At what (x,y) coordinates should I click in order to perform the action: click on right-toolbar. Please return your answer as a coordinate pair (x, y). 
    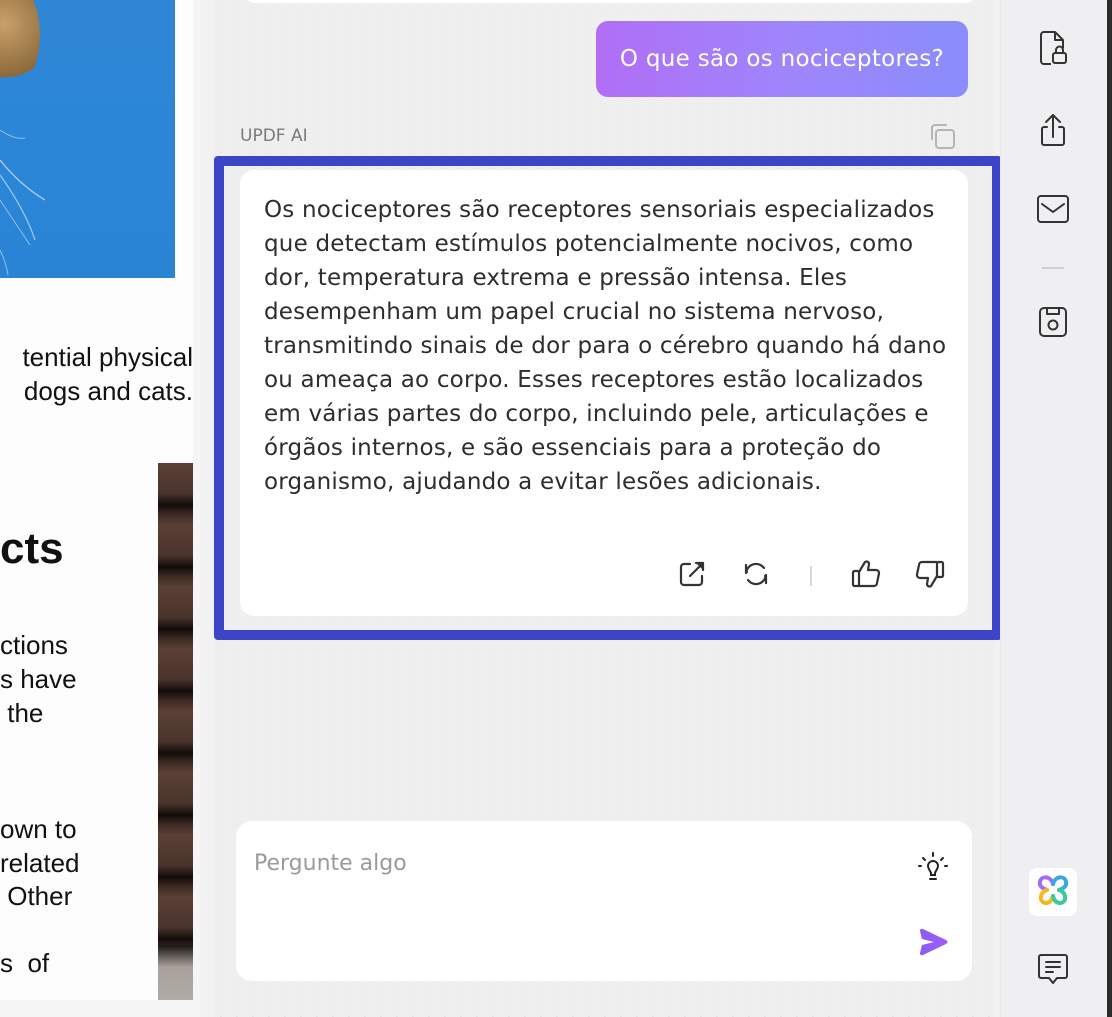
    Looking at the image, I should click on (1053, 508).